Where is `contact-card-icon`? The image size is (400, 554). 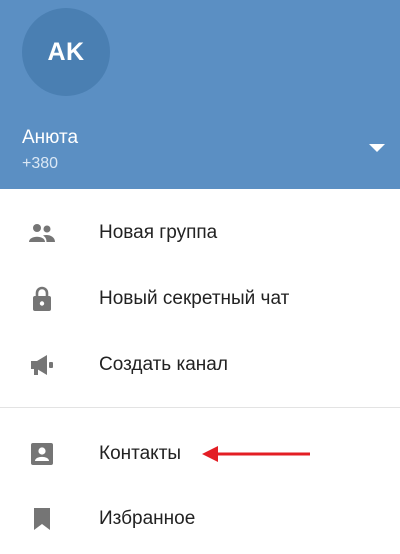
contact-card-icon is located at coordinates (42, 454).